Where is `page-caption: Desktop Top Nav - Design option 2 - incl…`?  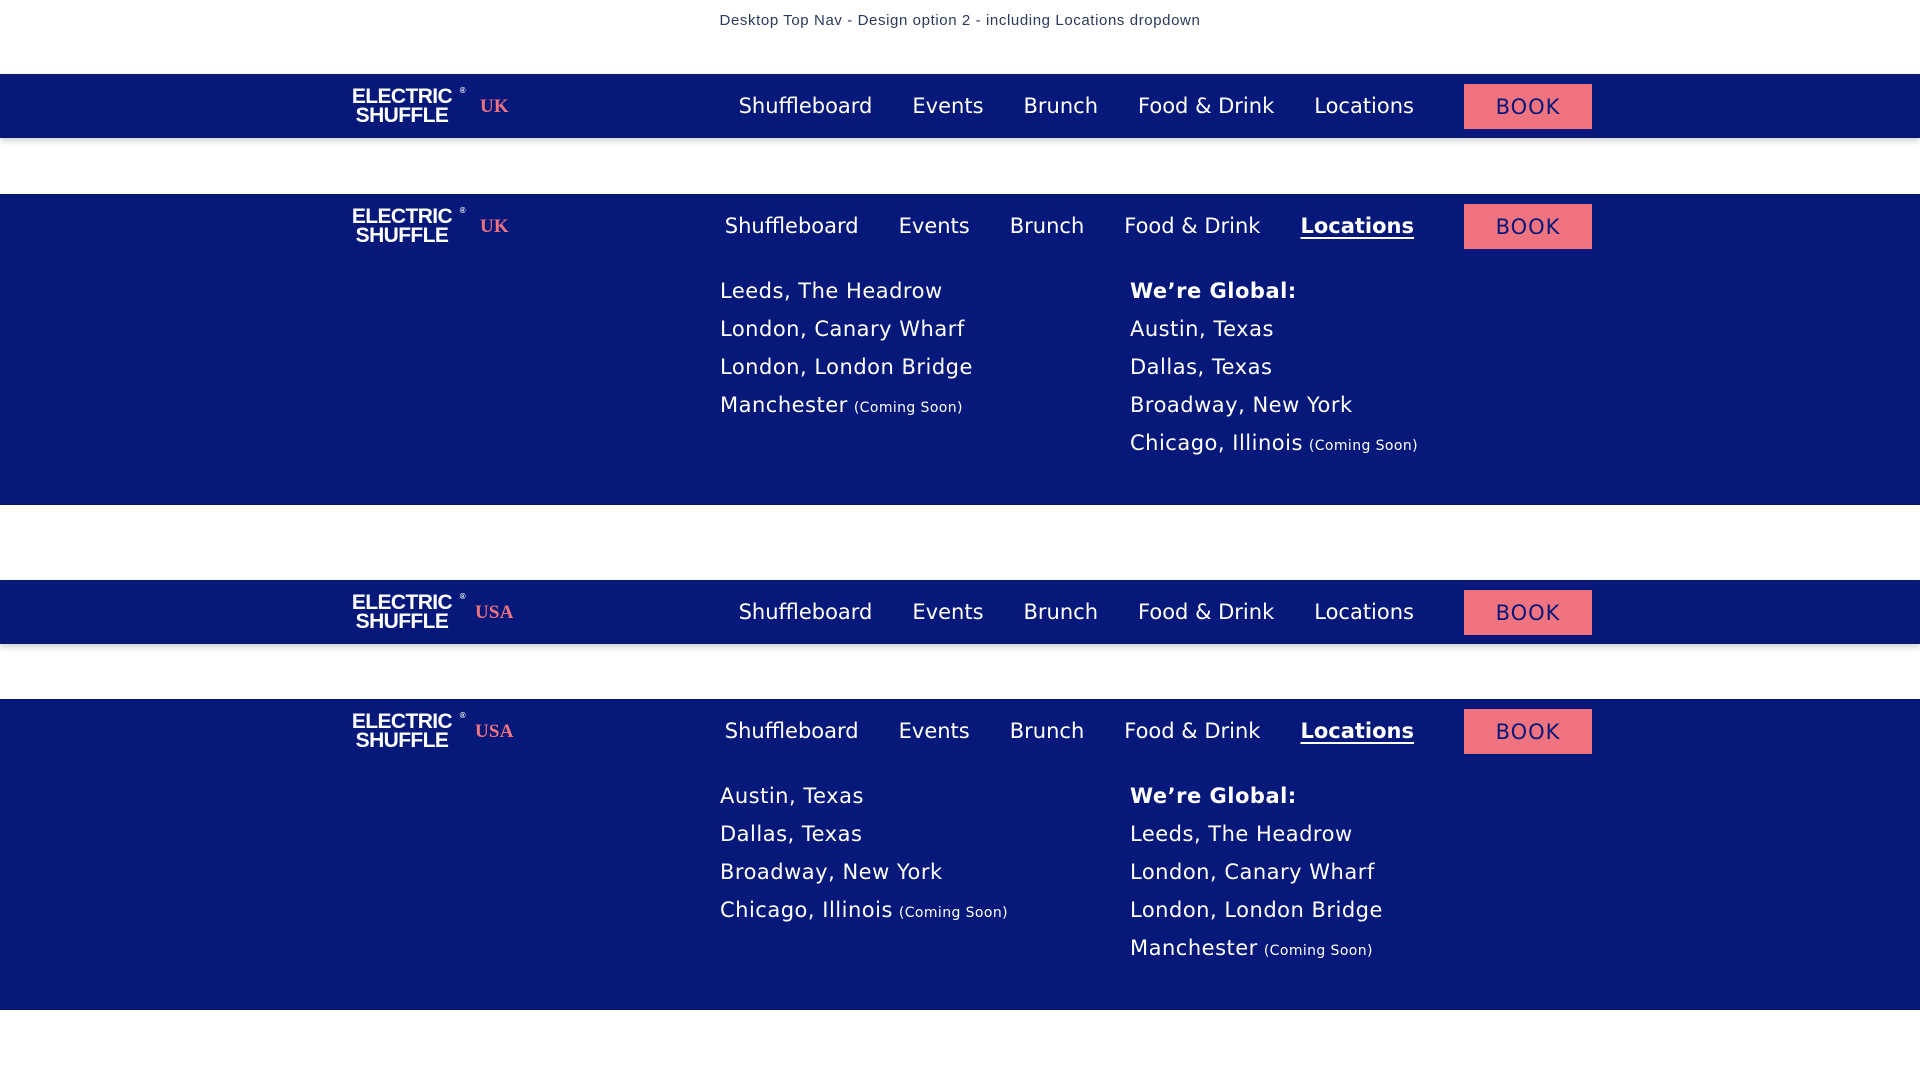
page-caption: Desktop Top Nav - Design option 2 - incl… is located at coordinates (960, 20).